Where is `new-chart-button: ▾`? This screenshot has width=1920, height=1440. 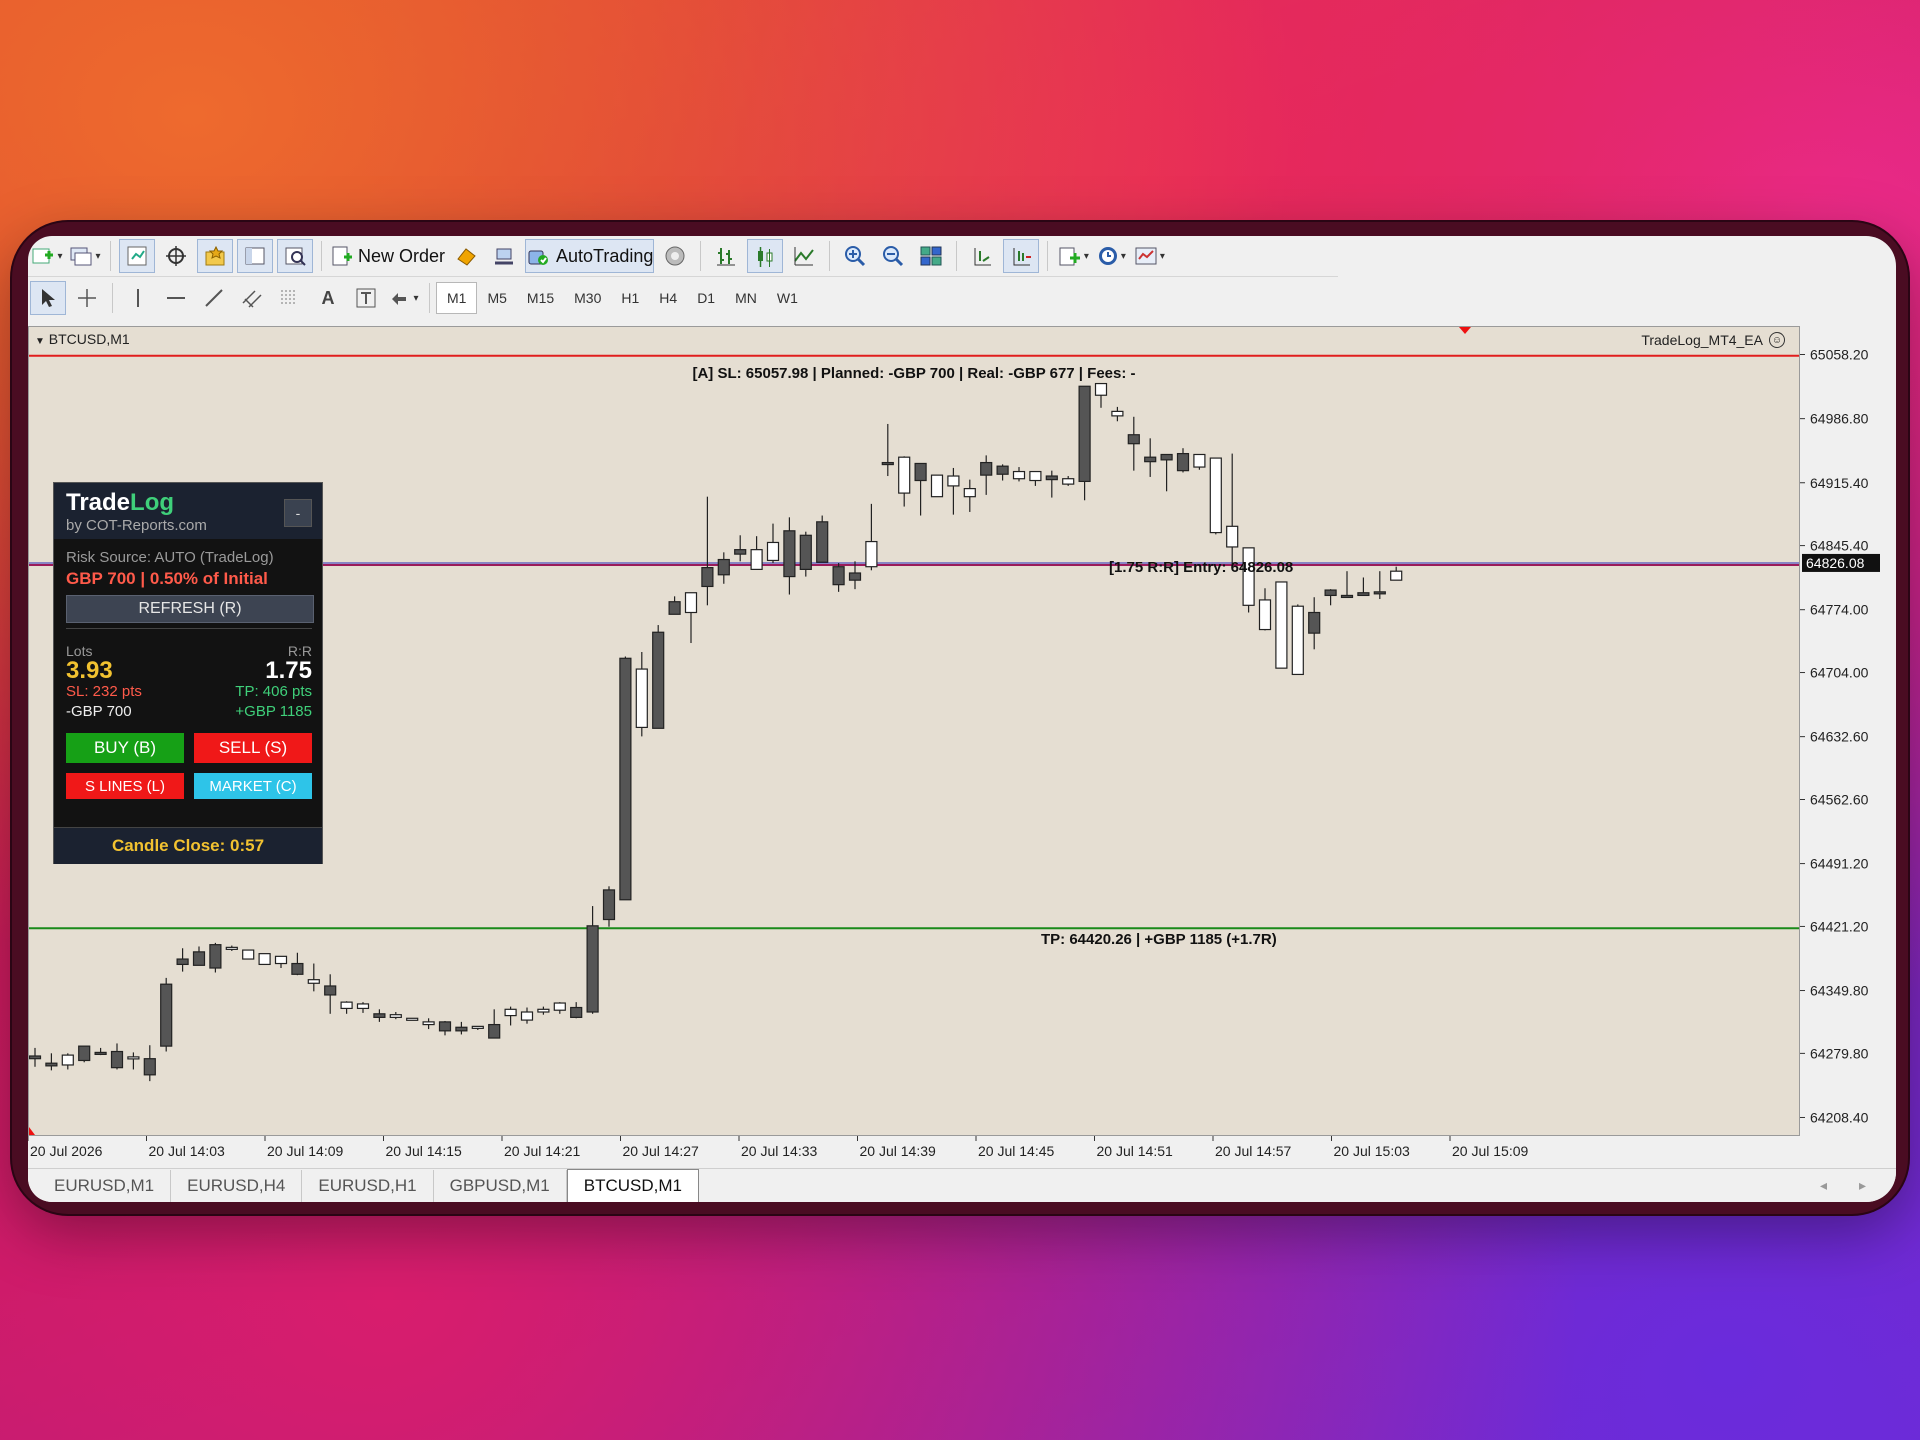
new-chart-button: ▾ is located at coordinates (47, 256).